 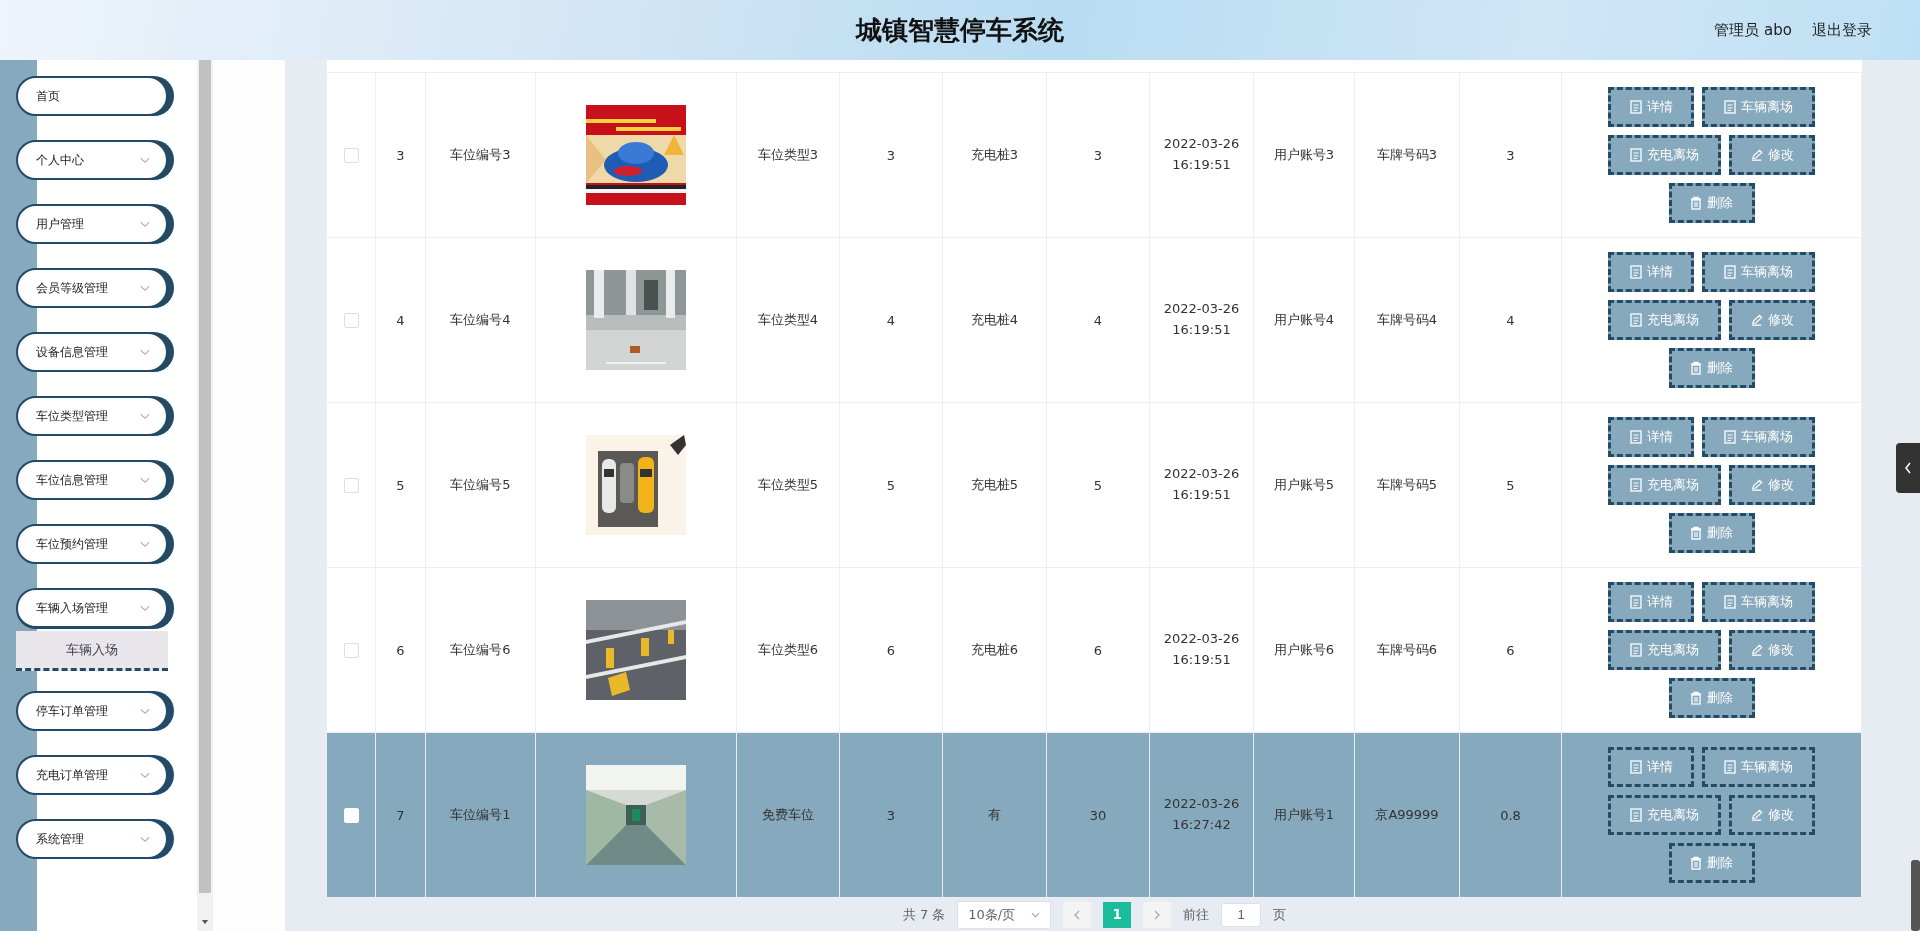 What do you see at coordinates (1241, 914) in the screenshot?
I see `page-input-field: 1` at bounding box center [1241, 914].